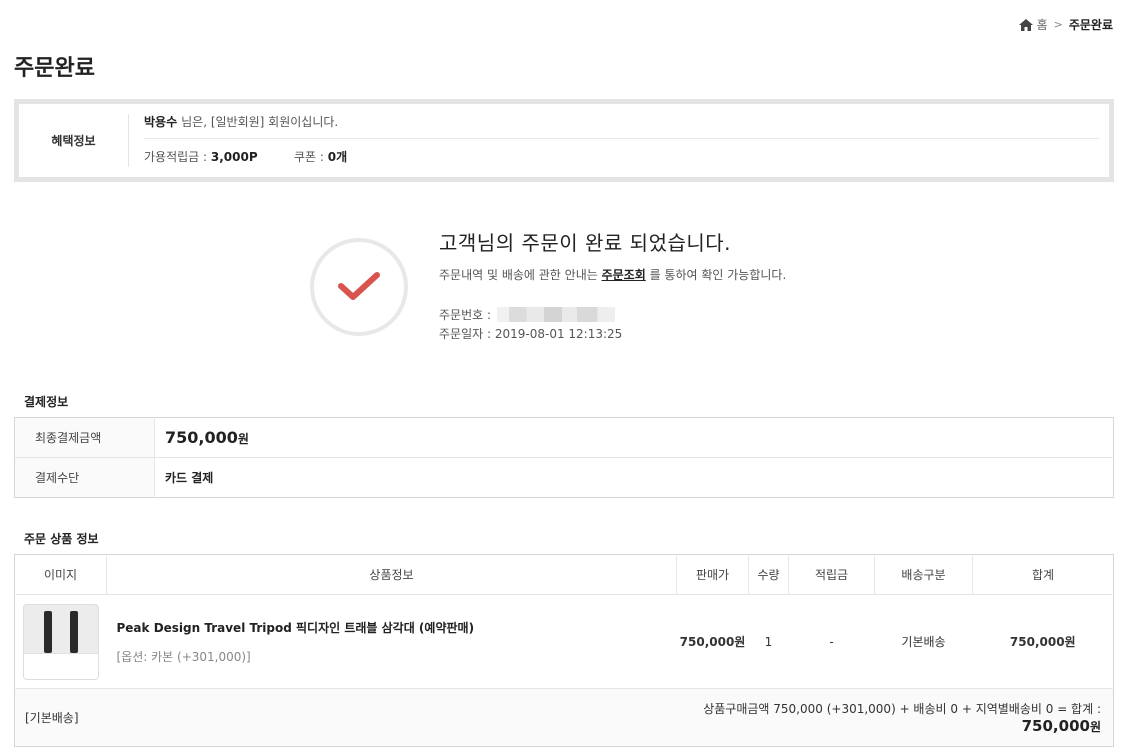 This screenshot has height=754, width=1124. Describe the element at coordinates (84, 437) in the screenshot. I see `final-amount-label: 최종결제금액` at that location.